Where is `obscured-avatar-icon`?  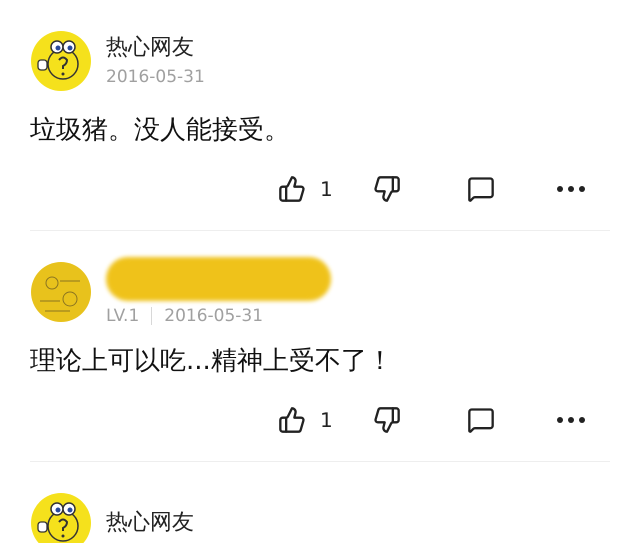
obscured-avatar-icon is located at coordinates (61, 292).